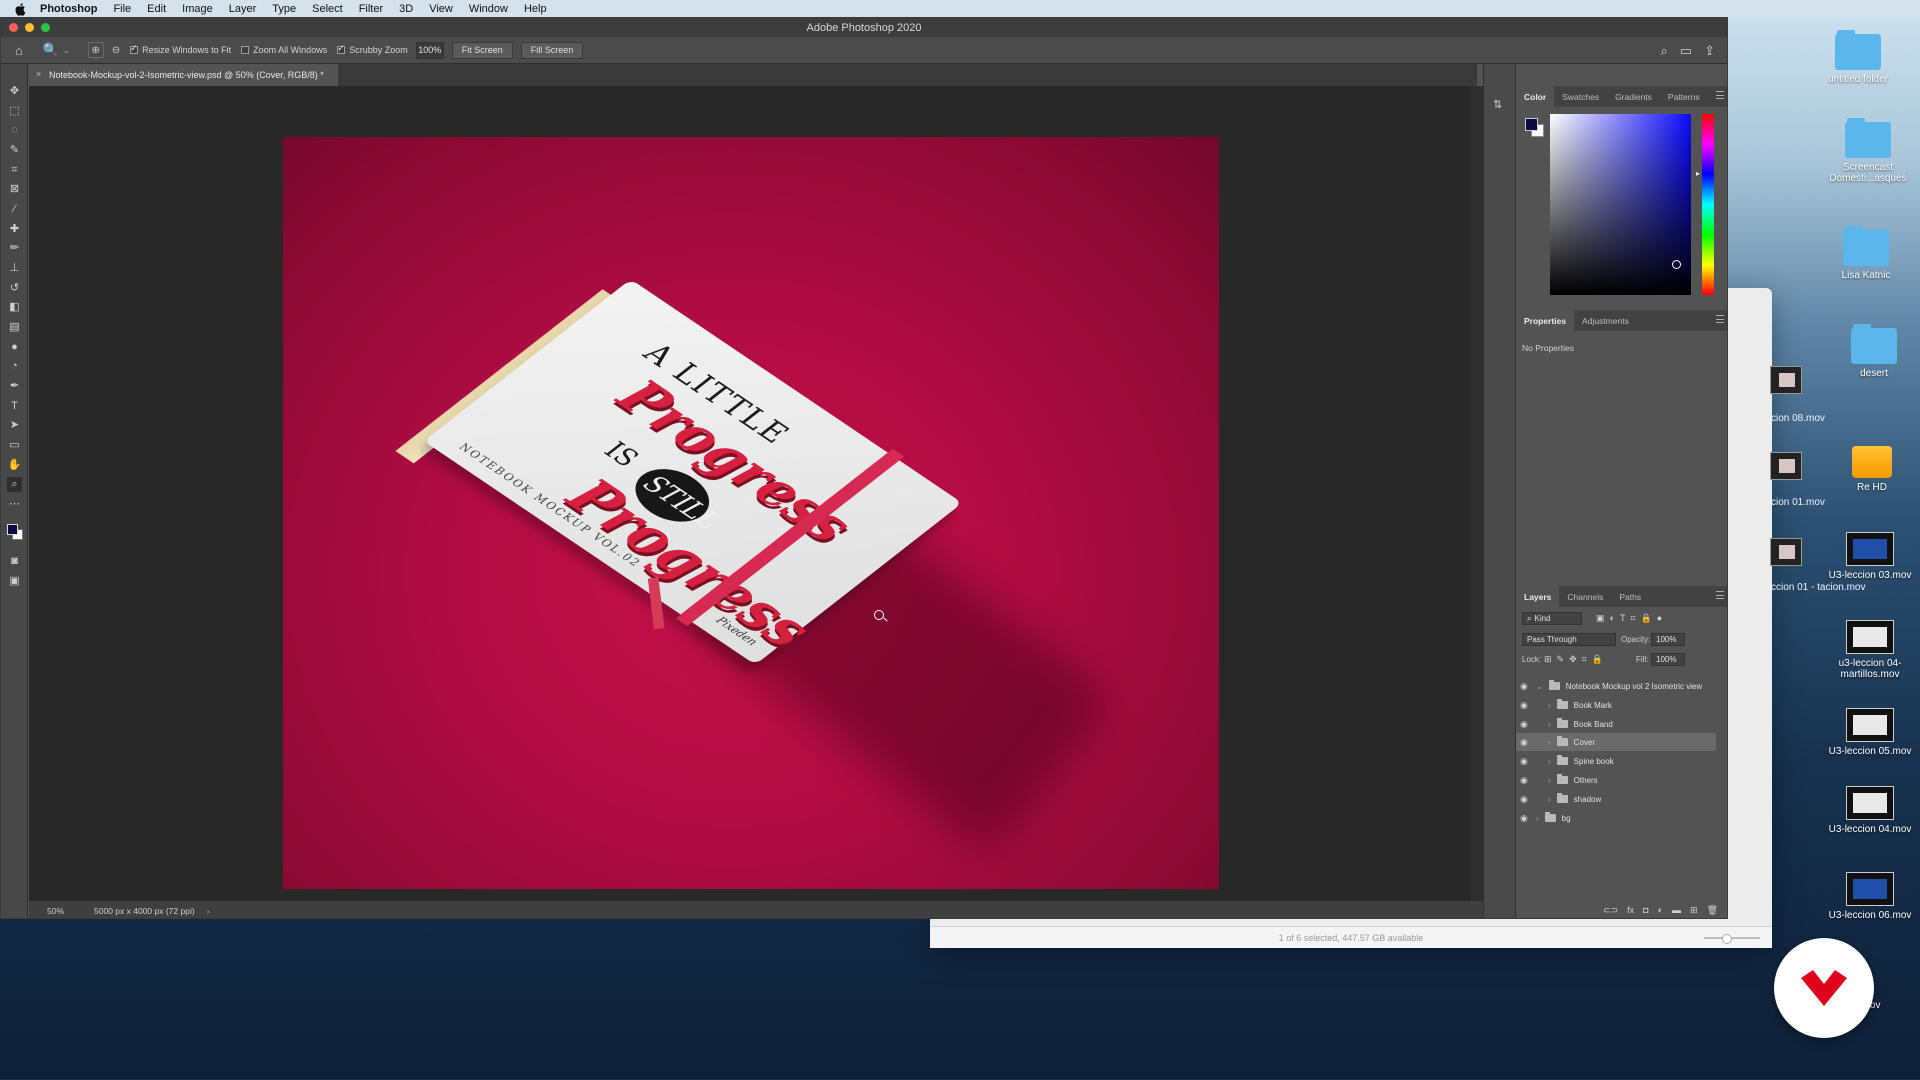  I want to click on healing-tool-icon: ✚, so click(14, 229).